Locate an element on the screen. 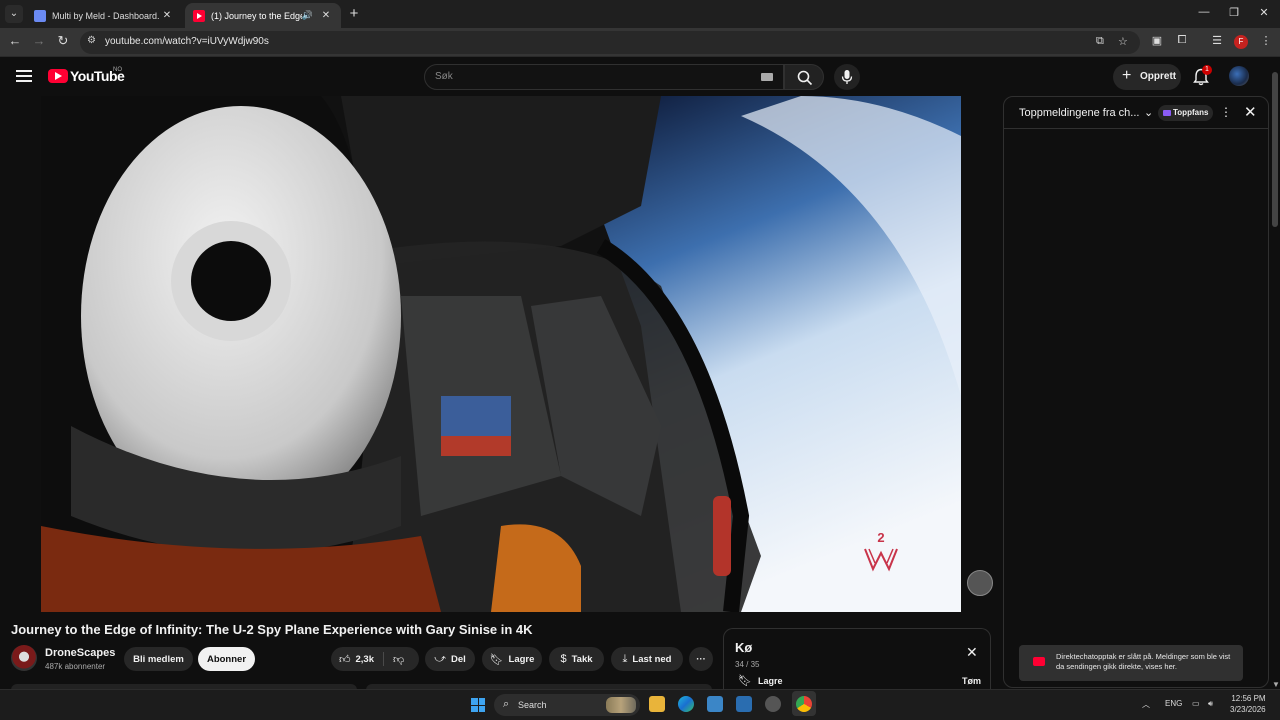 This screenshot has width=1280, height=720. share-icon: ⤻ is located at coordinates (440, 658).